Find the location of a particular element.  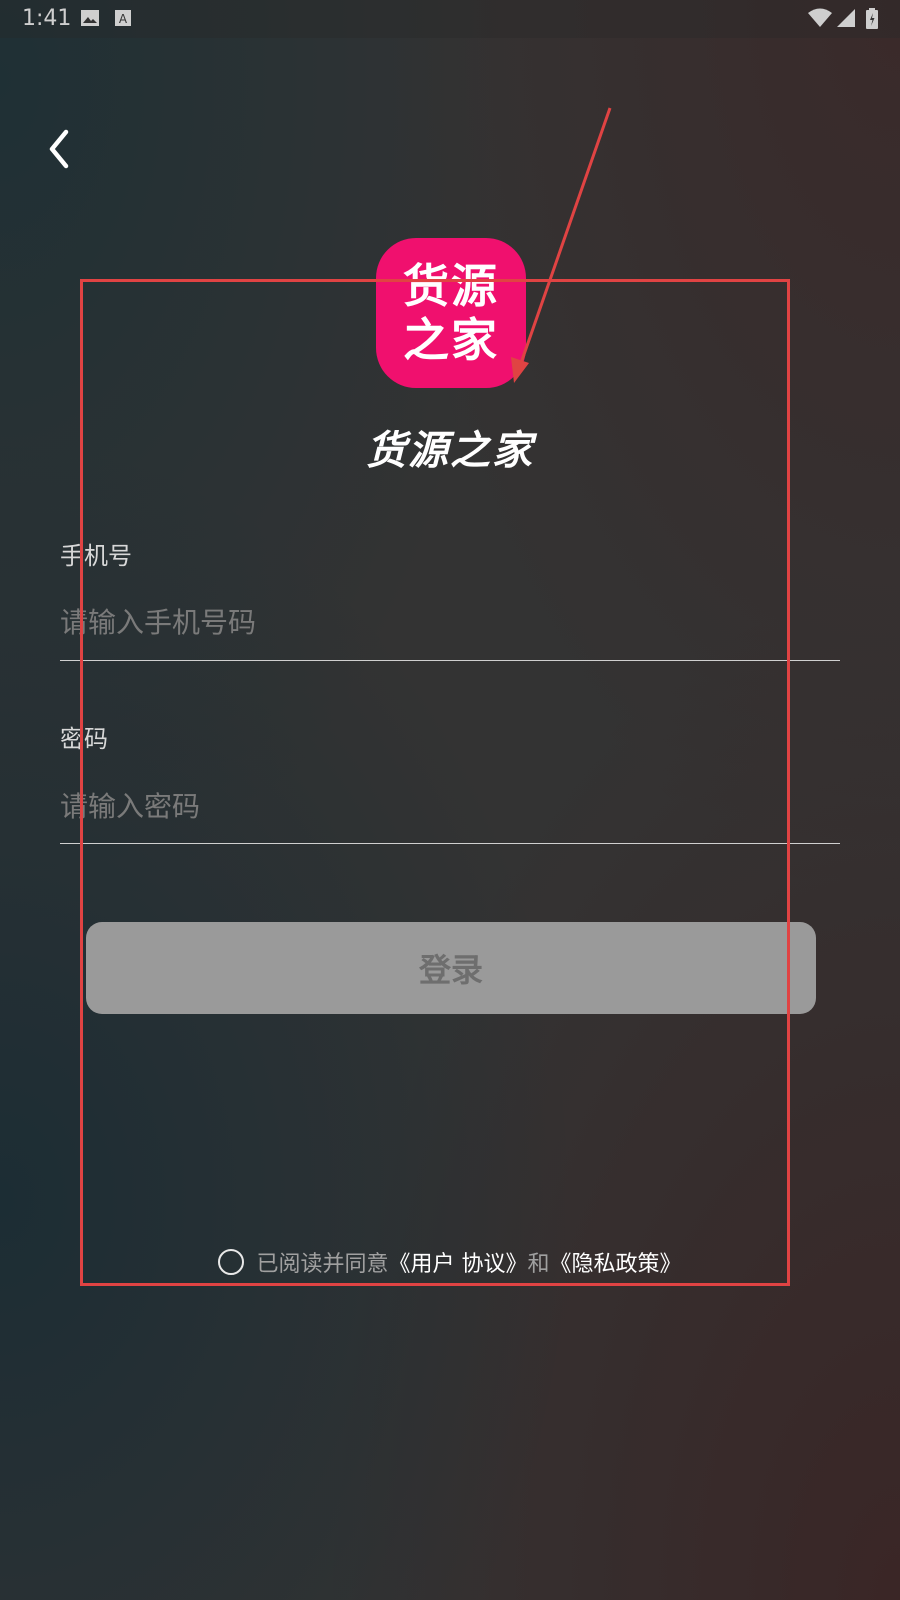

agreement-conjunction: 和 is located at coordinates (538, 1264).